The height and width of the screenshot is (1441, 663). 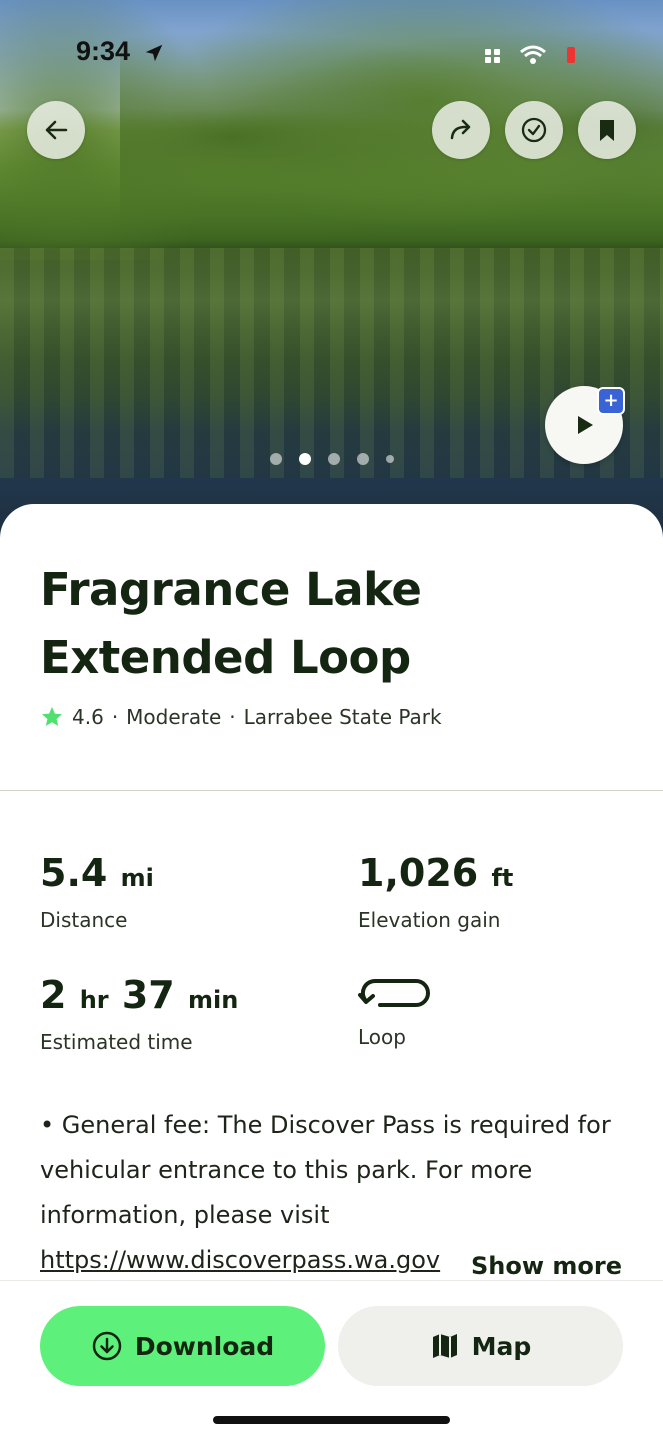 I want to click on cellular-icon, so click(x=492, y=56).